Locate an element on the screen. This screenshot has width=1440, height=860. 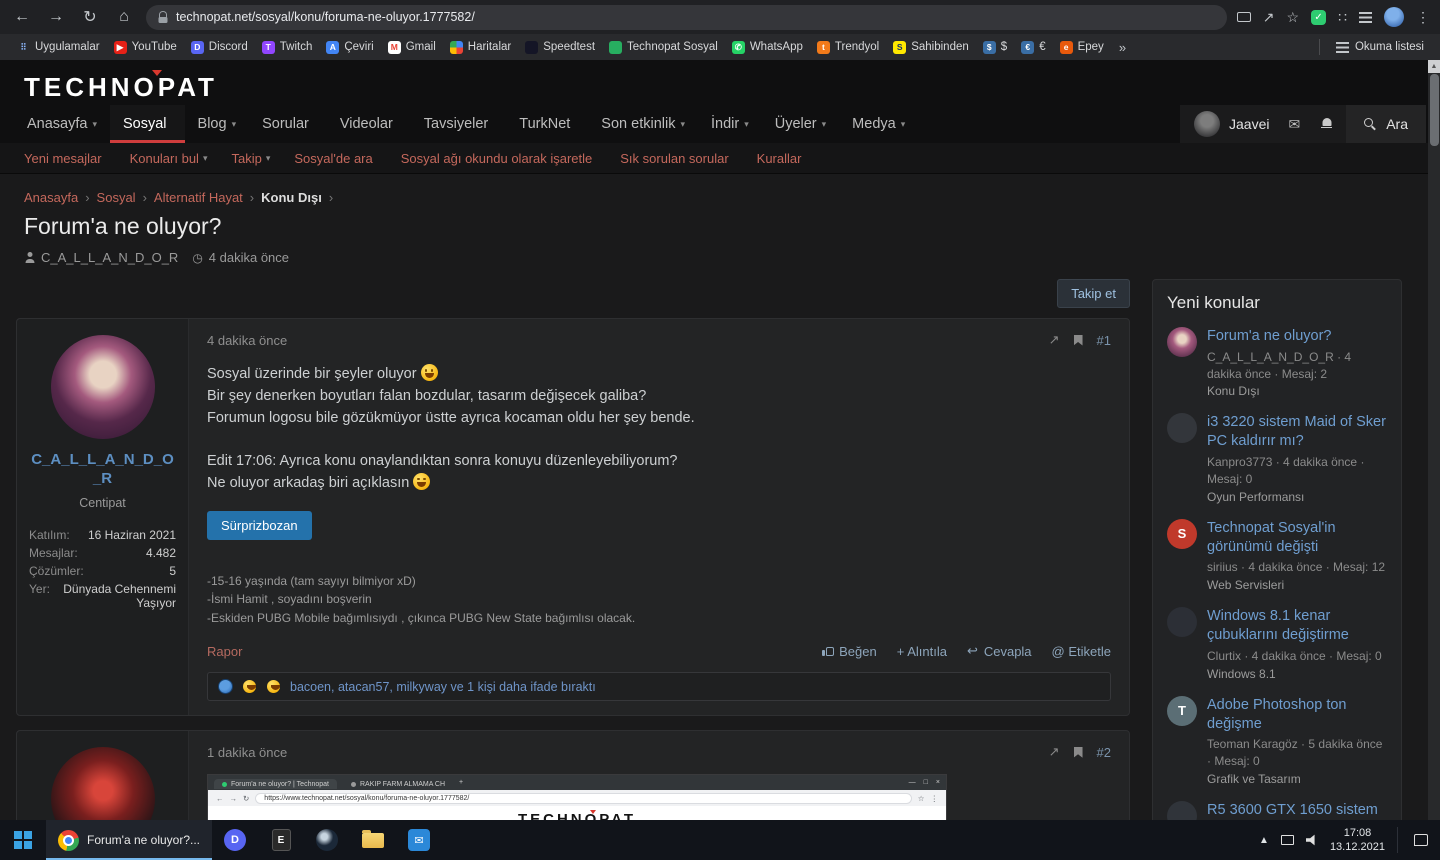
discord-taskbar-button: D is located at coordinates (235, 840).